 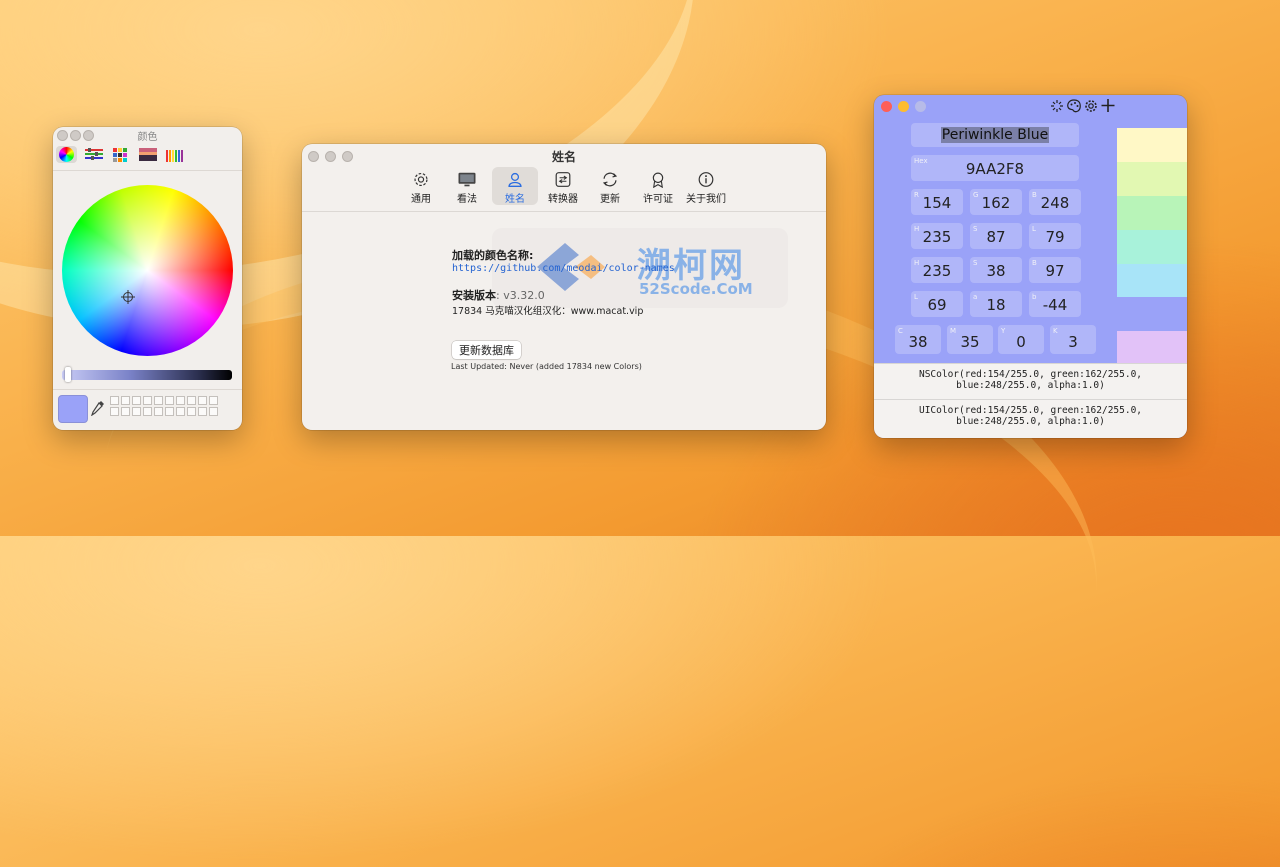 I want to click on palette-grid-icon, so click(x=120, y=154).